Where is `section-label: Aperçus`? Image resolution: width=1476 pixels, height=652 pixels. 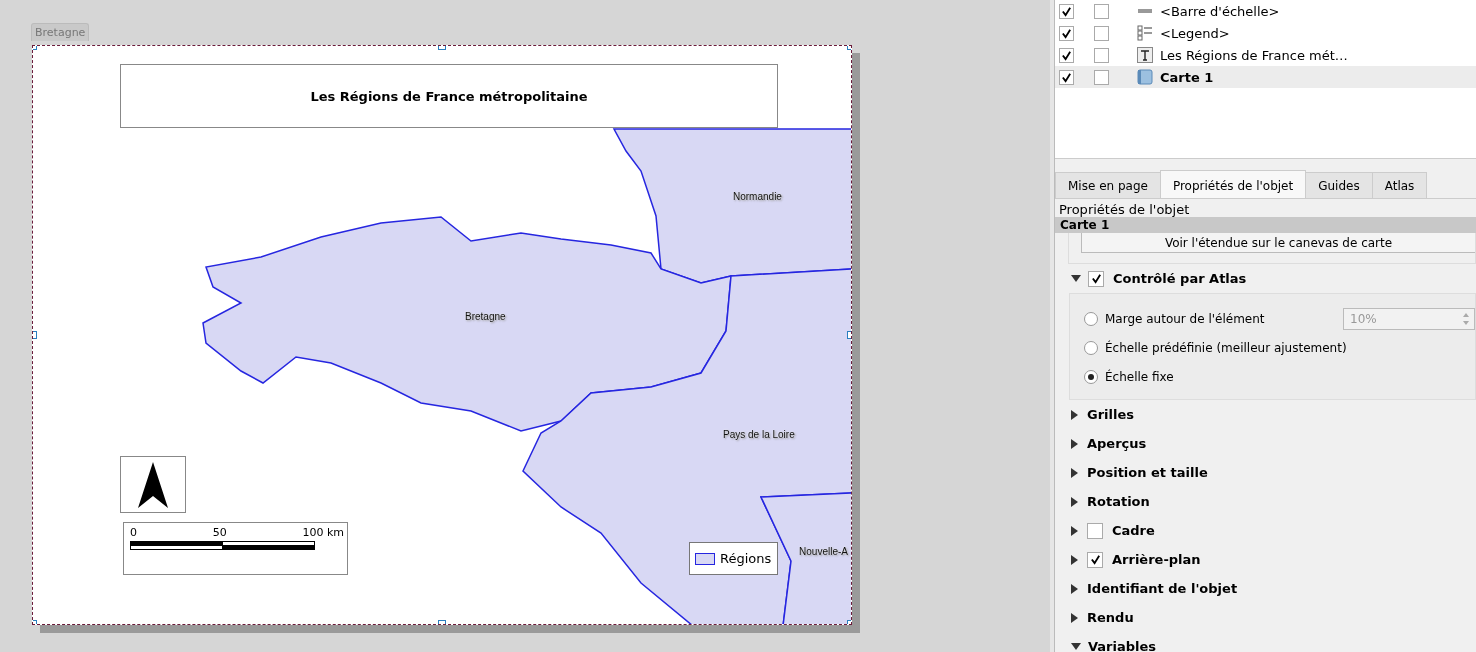 section-label: Aperçus is located at coordinates (1117, 443).